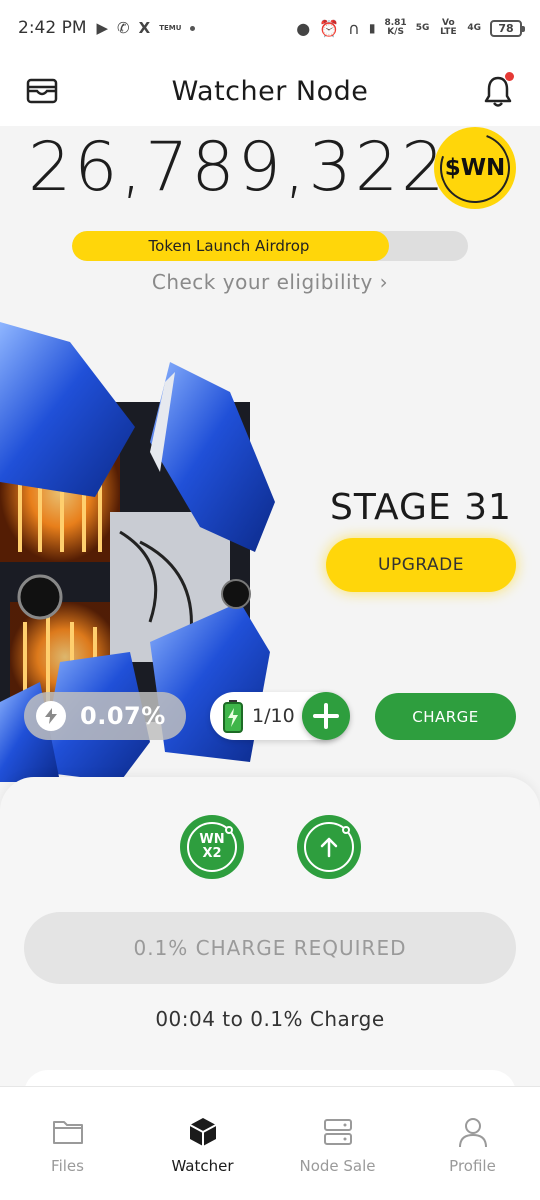 This screenshot has height=1200, width=540. I want to click on nav-item-node-sale: Node Sale, so click(337, 1143).